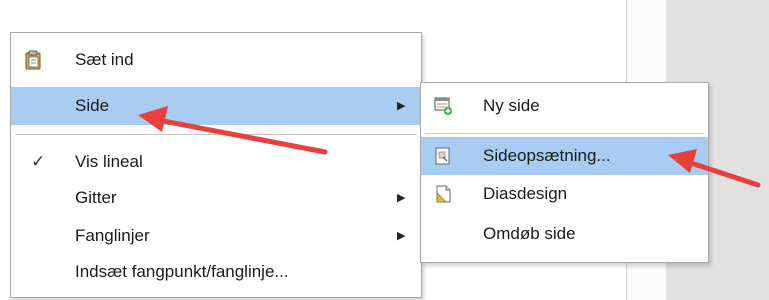 The width and height of the screenshot is (769, 300). What do you see at coordinates (529, 233) in the screenshot?
I see `submenu-item-label: Omdøb side` at bounding box center [529, 233].